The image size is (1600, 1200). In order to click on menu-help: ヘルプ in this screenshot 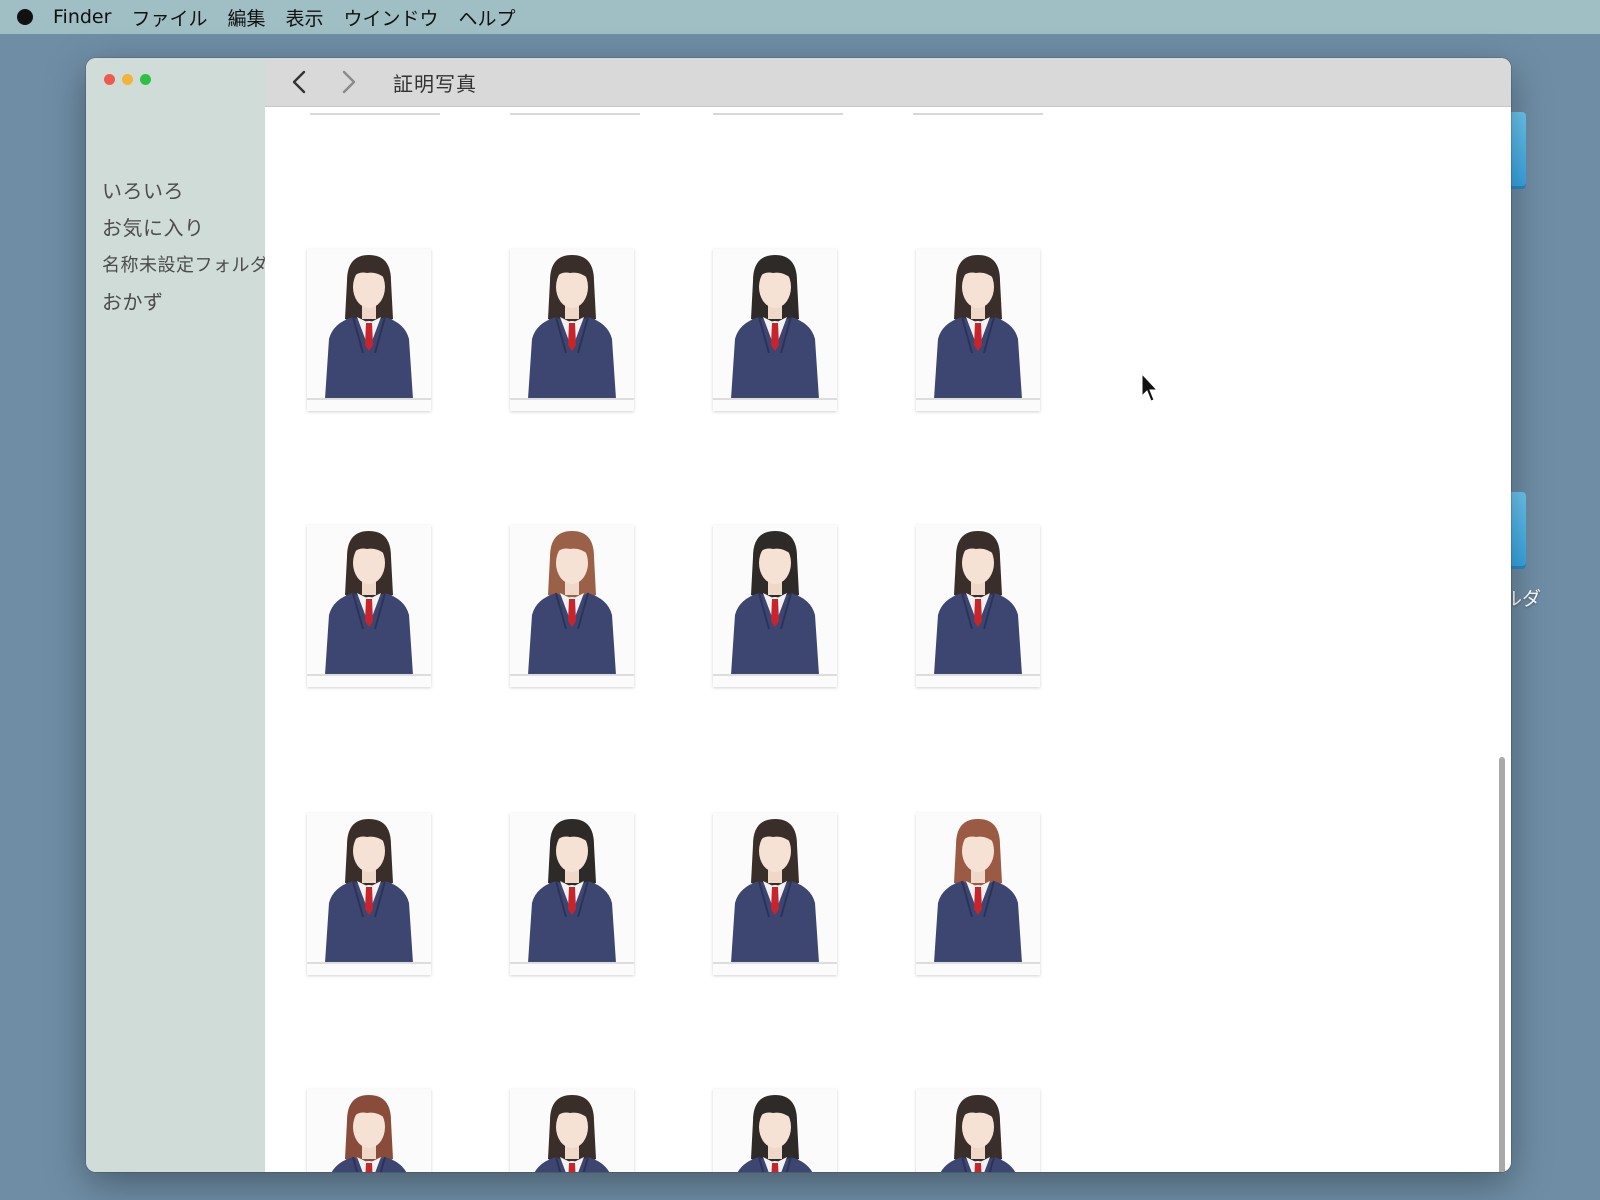, I will do `click(487, 17)`.